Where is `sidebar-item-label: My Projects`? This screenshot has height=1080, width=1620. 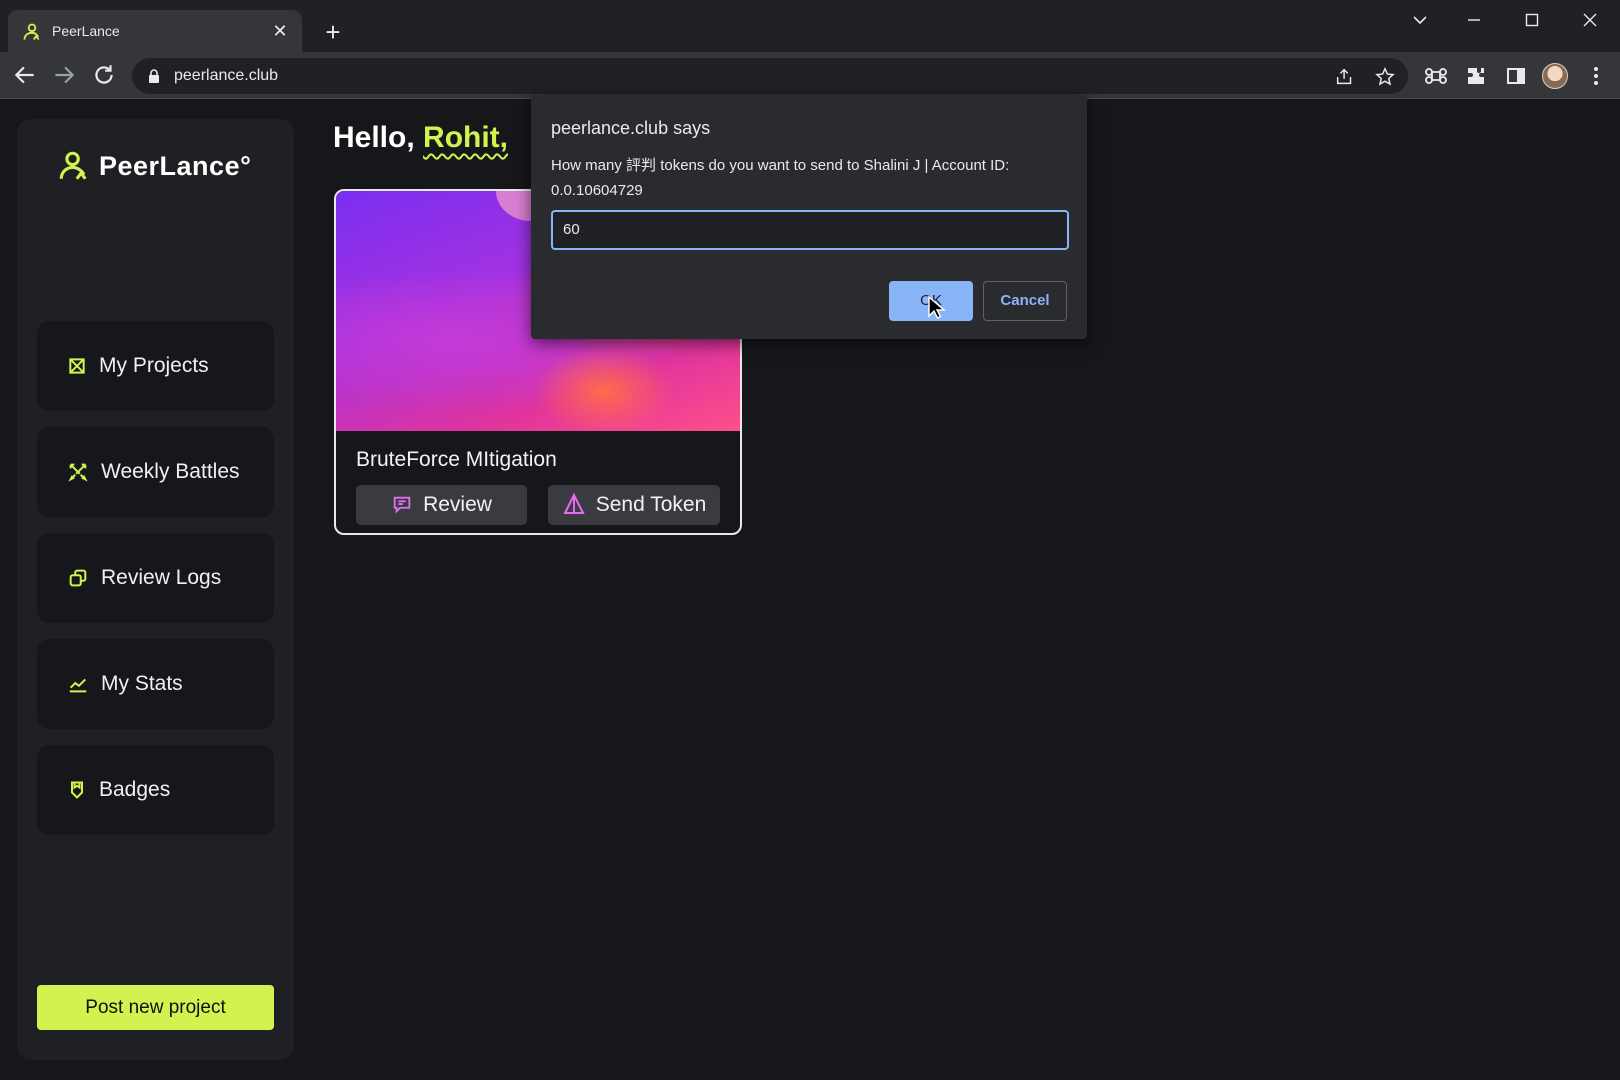 sidebar-item-label: My Projects is located at coordinates (154, 365).